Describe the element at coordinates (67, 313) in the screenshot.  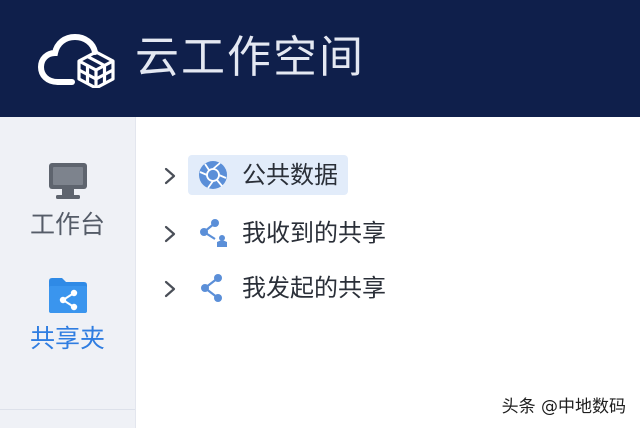
I see `sidebar-item-shared-folder: 共享夹` at that location.